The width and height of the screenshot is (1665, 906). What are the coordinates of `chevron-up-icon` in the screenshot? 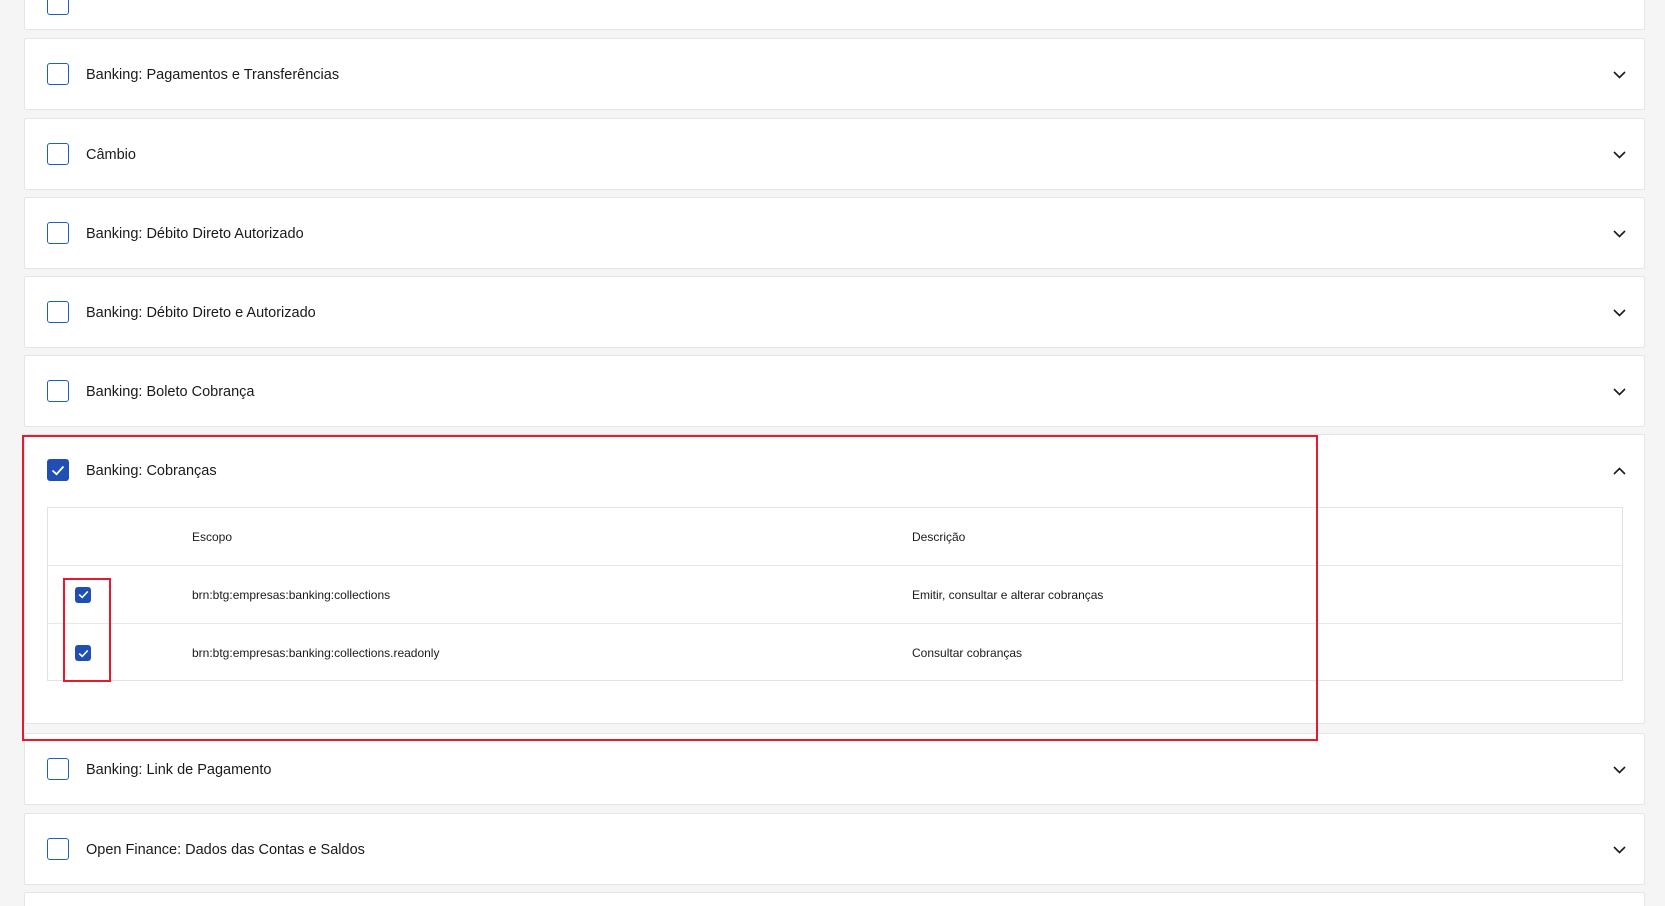 It's located at (1619, 471).